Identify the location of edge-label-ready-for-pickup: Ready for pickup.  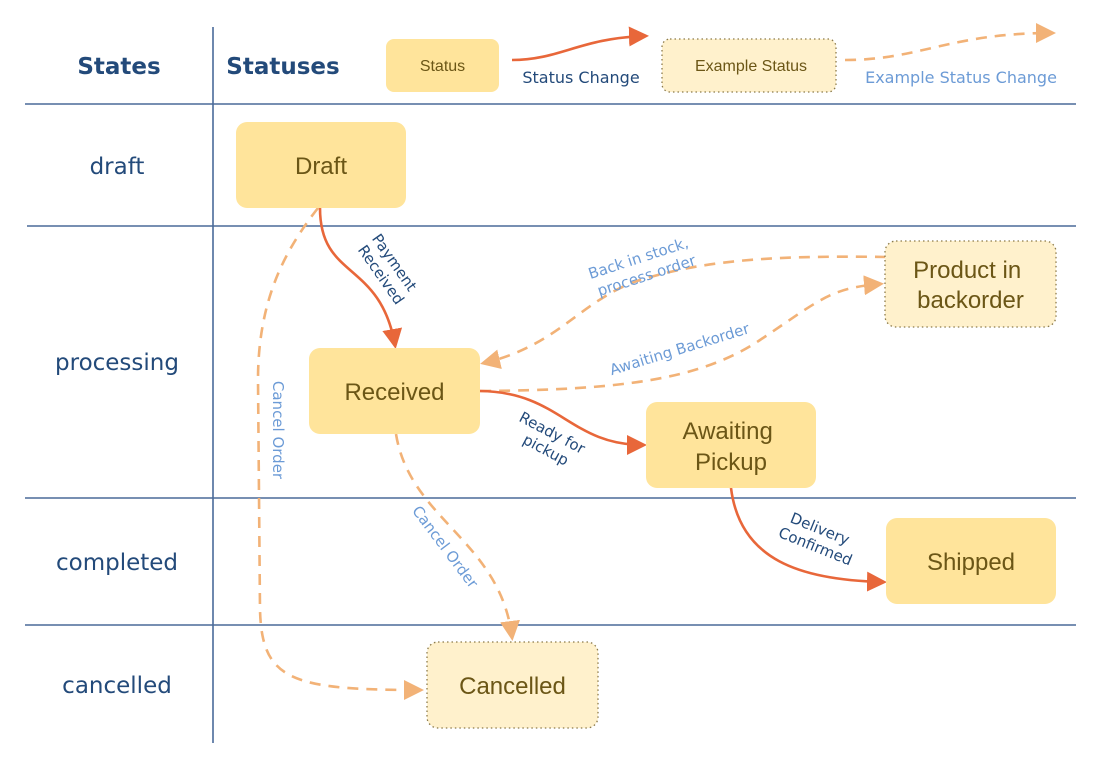
(550, 442).